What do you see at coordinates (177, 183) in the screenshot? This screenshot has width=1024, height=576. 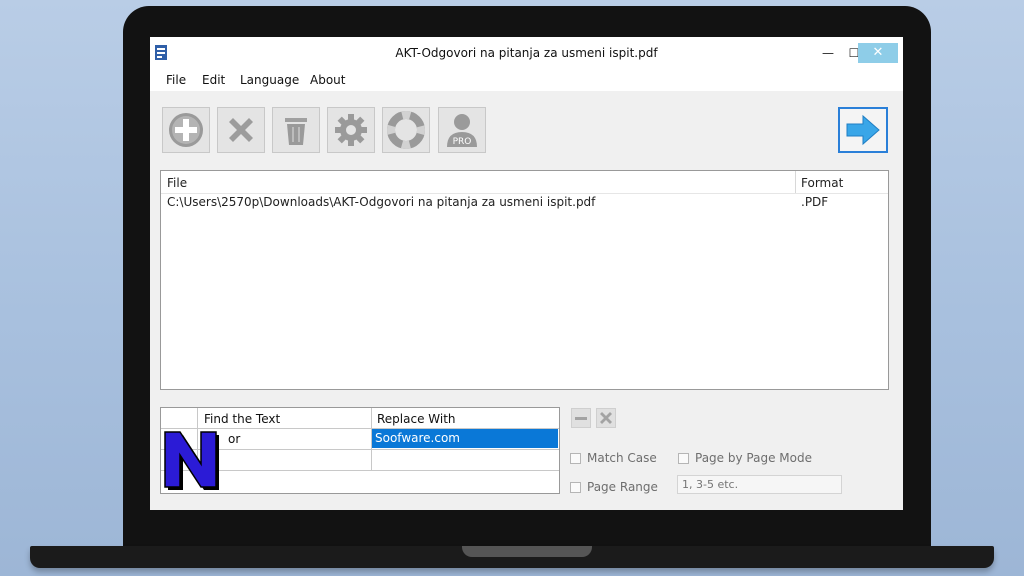 I see `column-header-file: File` at bounding box center [177, 183].